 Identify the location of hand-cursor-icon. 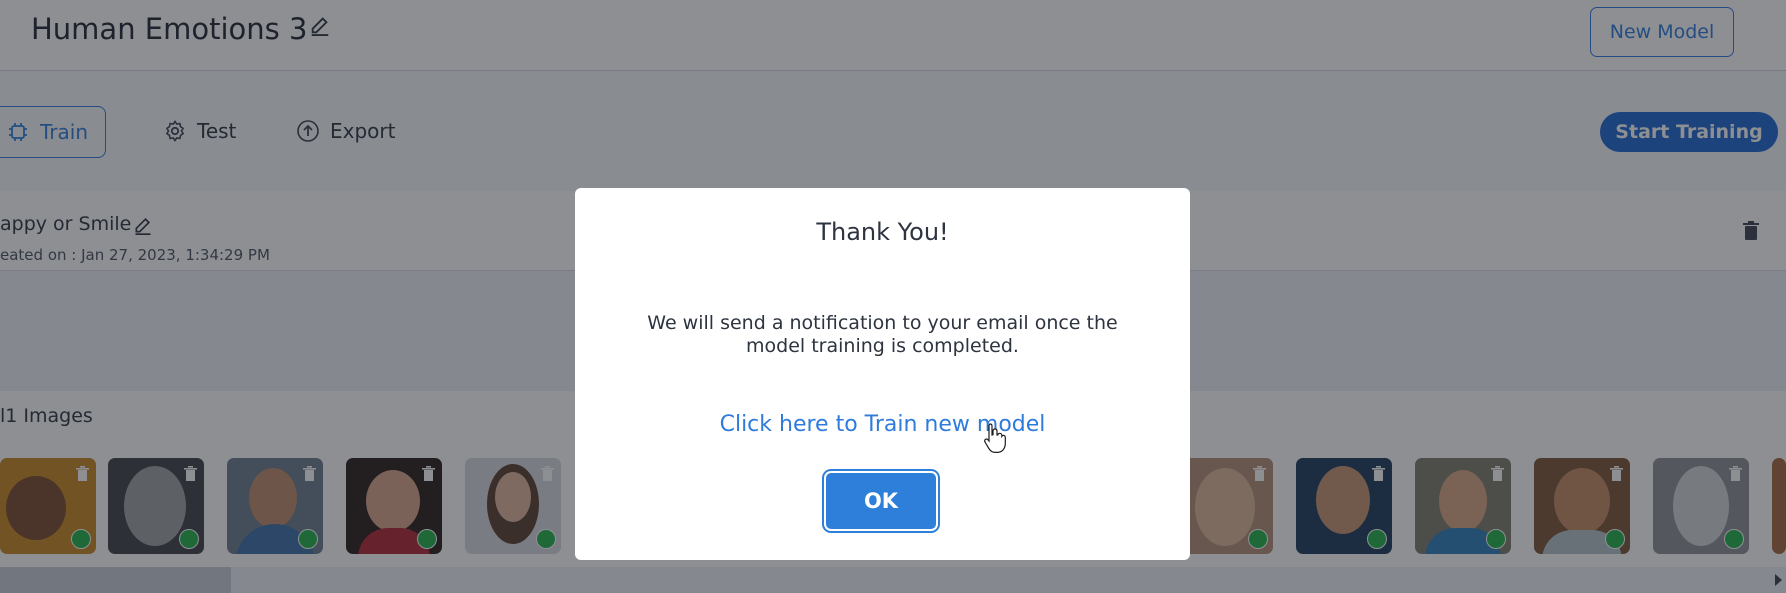
(995, 438).